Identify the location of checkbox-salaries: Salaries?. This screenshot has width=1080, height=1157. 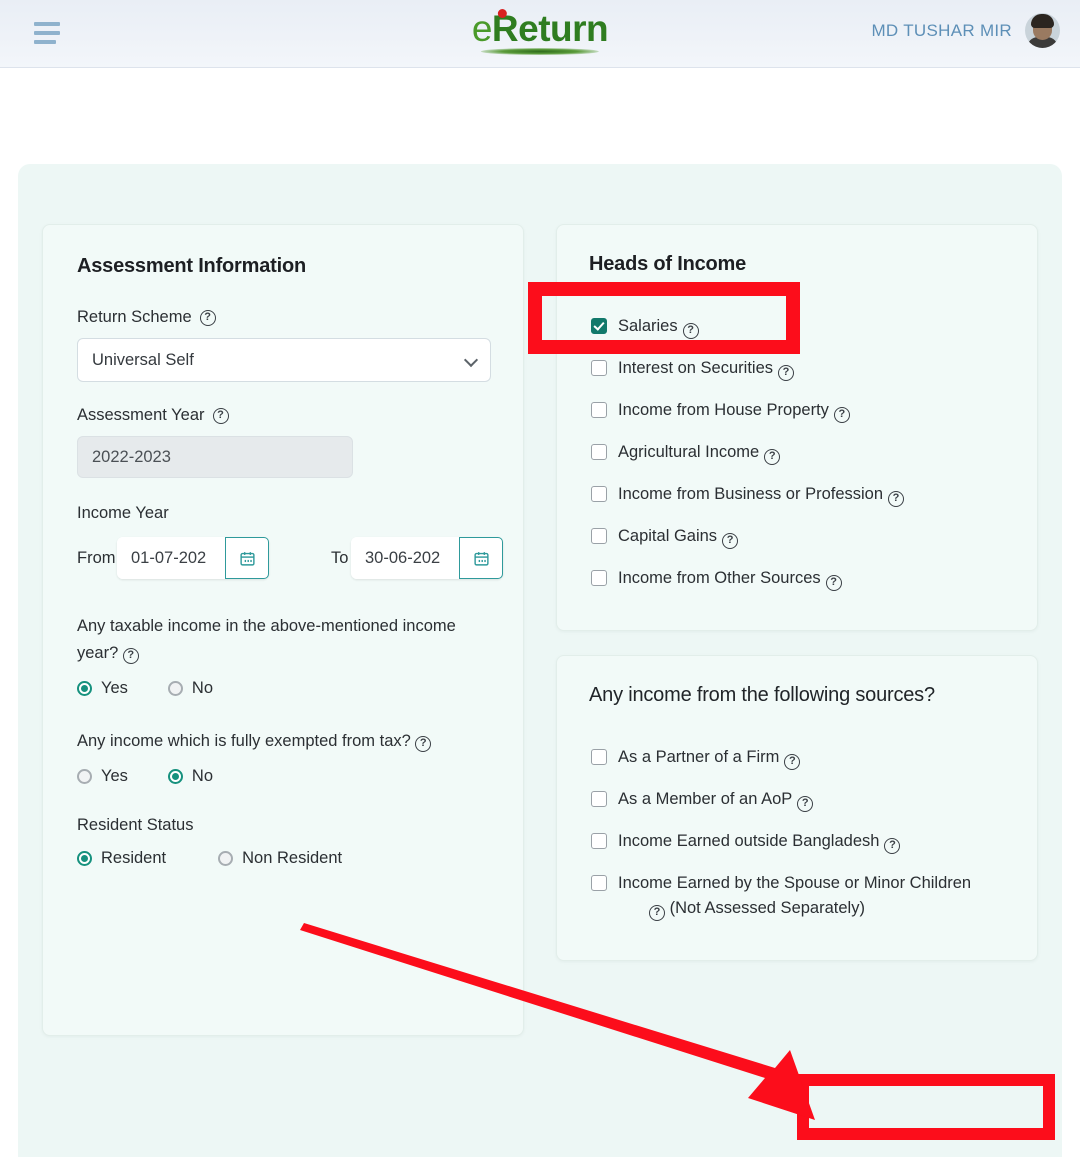
(797, 327).